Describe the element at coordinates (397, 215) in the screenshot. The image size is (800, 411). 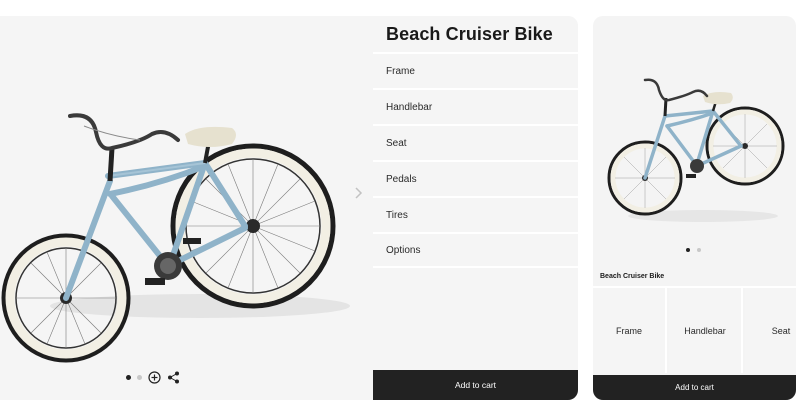
I see `option-label: Tires` at that location.